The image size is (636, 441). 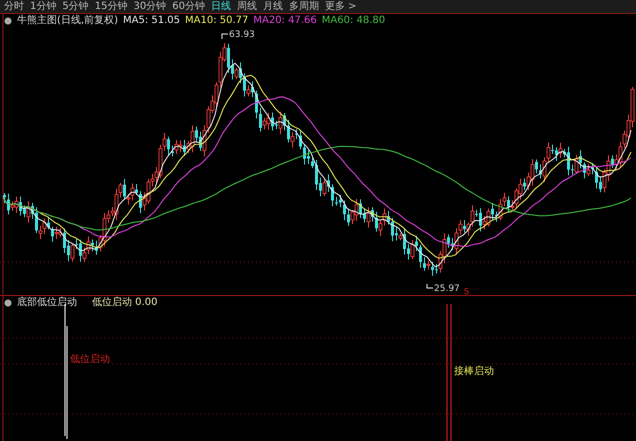 I want to click on indicator-value: 低位启动 0.00, so click(x=125, y=303).